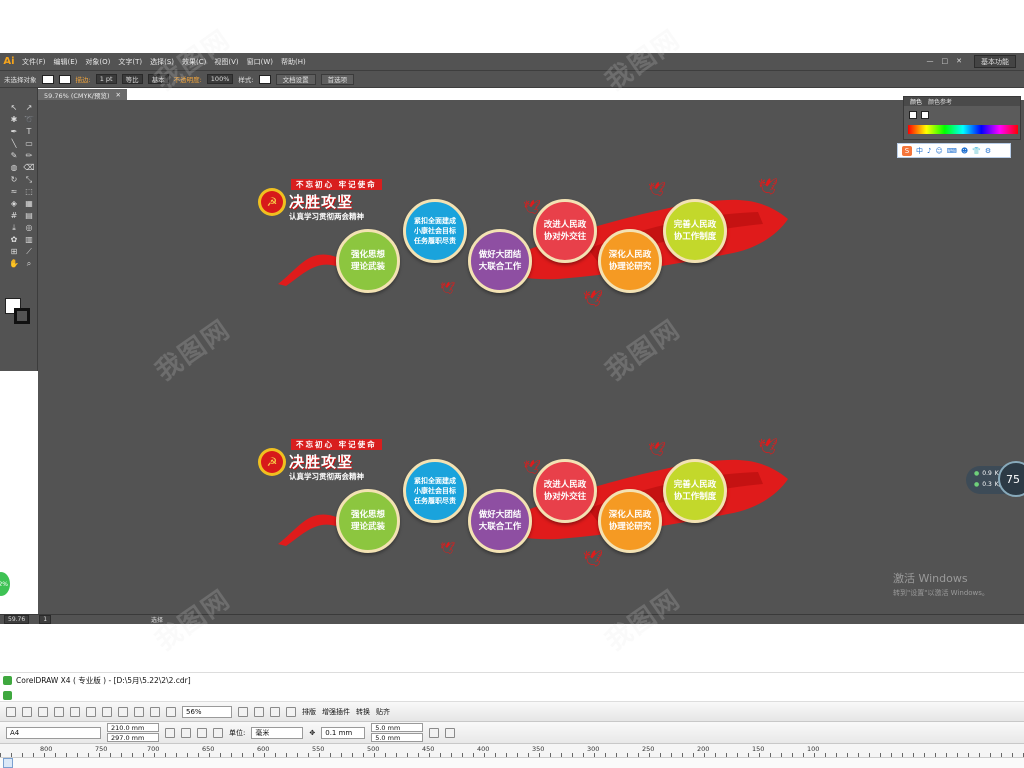 This screenshot has height=768, width=1024. Describe the element at coordinates (243, 711) in the screenshot. I see `zoom-in-icon` at that location.